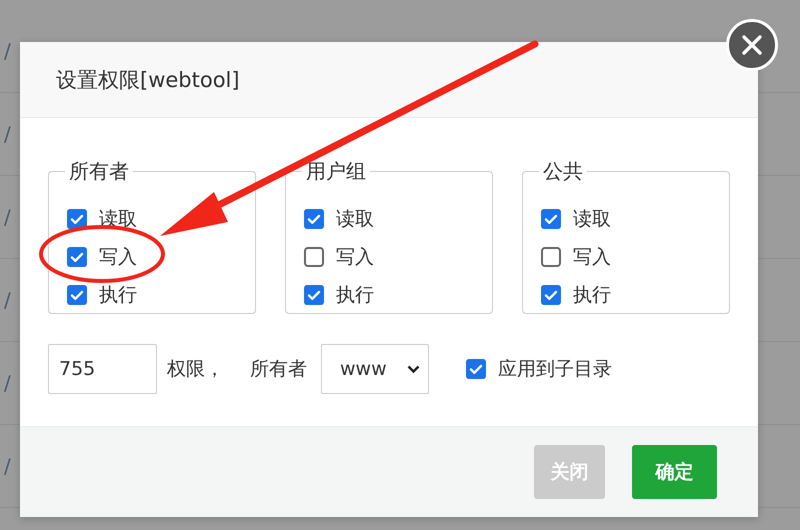 The image size is (800, 530). Describe the element at coordinates (278, 369) in the screenshot. I see `owner-label: 所有者` at that location.